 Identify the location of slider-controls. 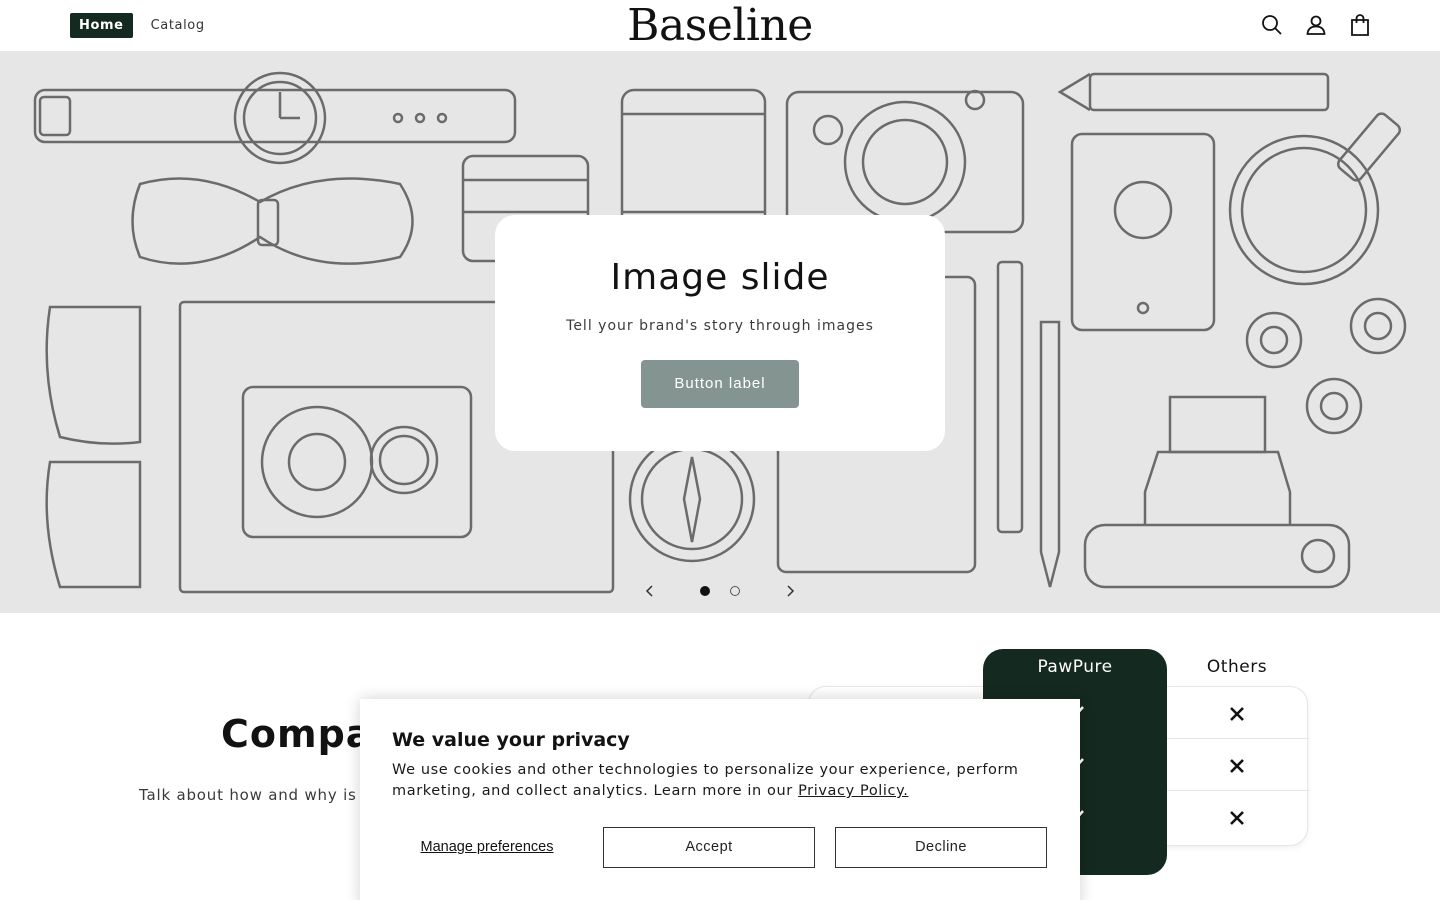
(720, 591).